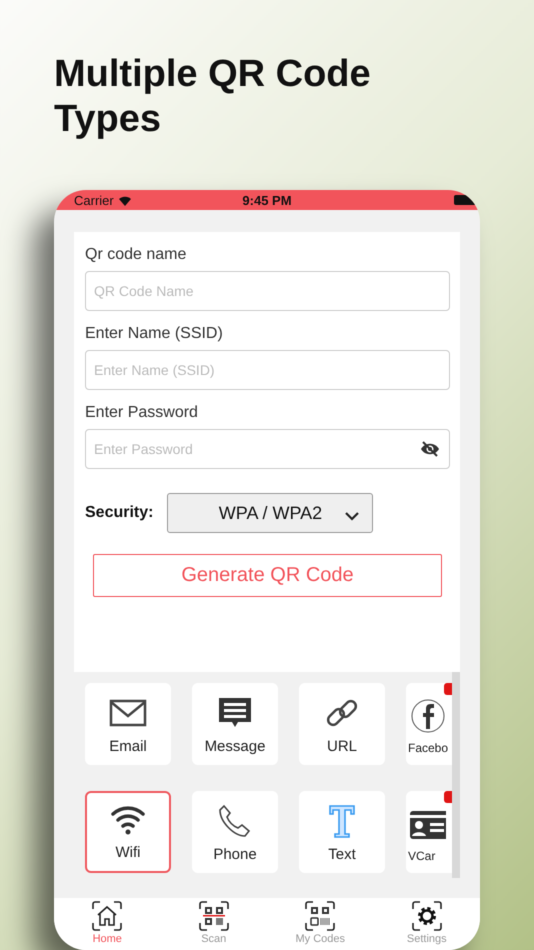 The image size is (534, 950). Describe the element at coordinates (128, 724) in the screenshot. I see `qr-type-tile: Email` at that location.